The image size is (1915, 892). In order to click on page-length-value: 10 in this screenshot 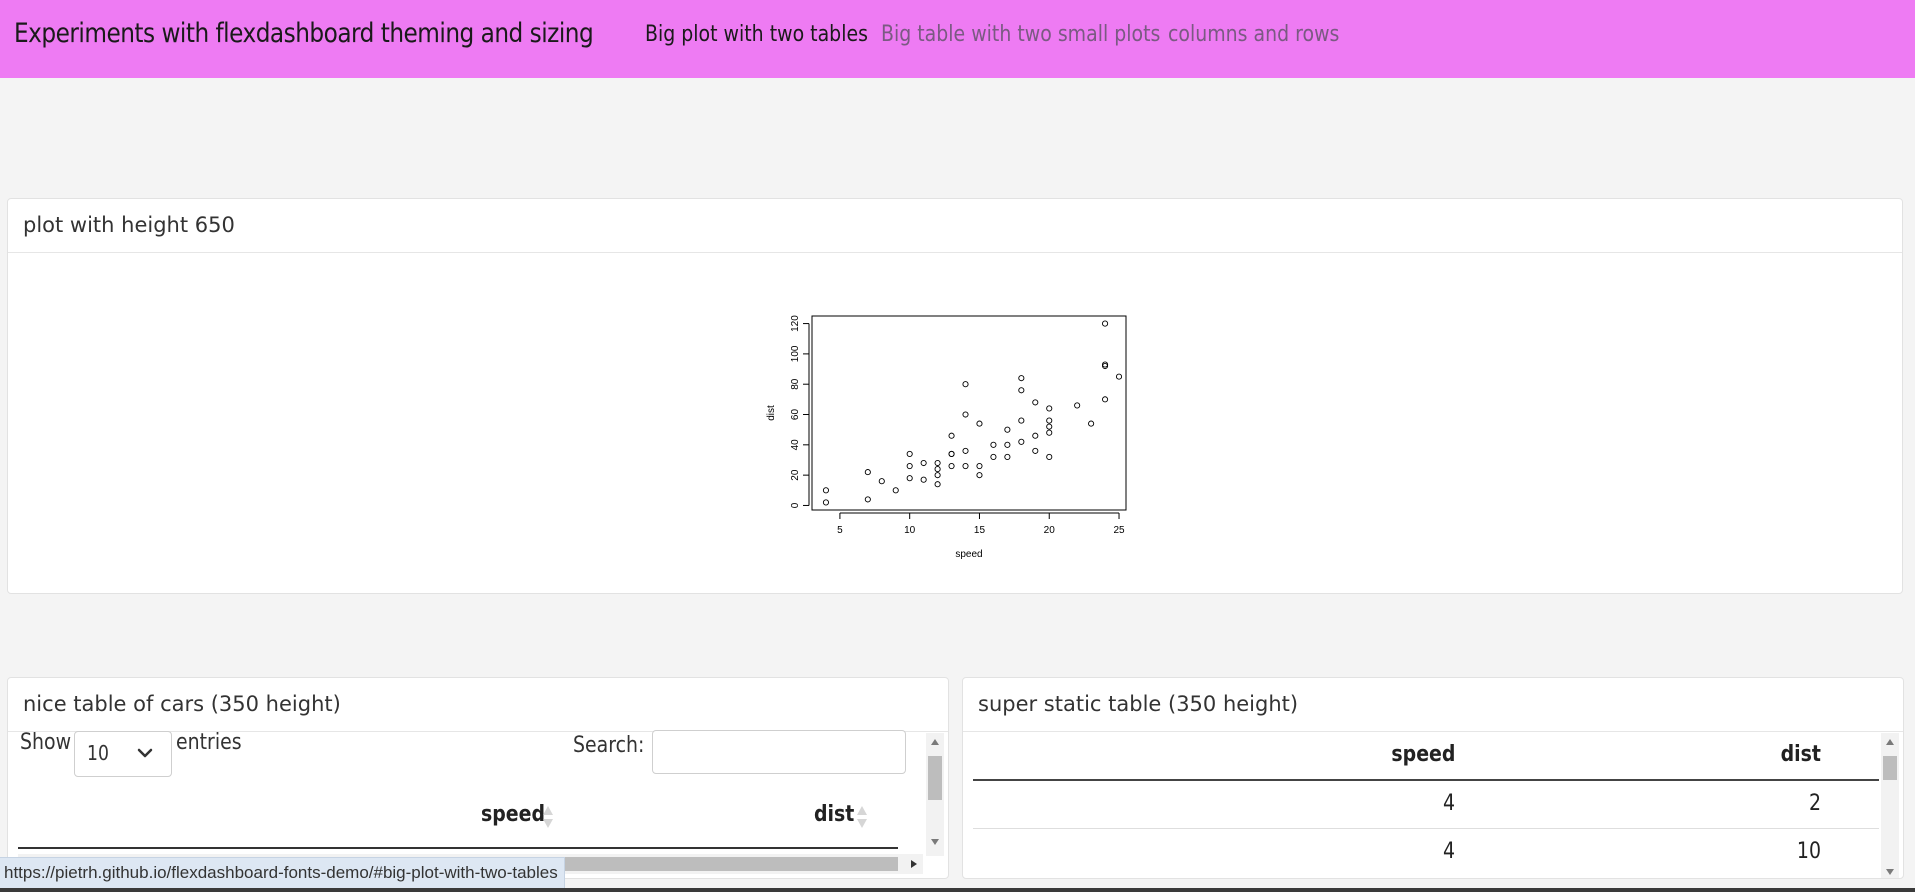, I will do `click(98, 753)`.